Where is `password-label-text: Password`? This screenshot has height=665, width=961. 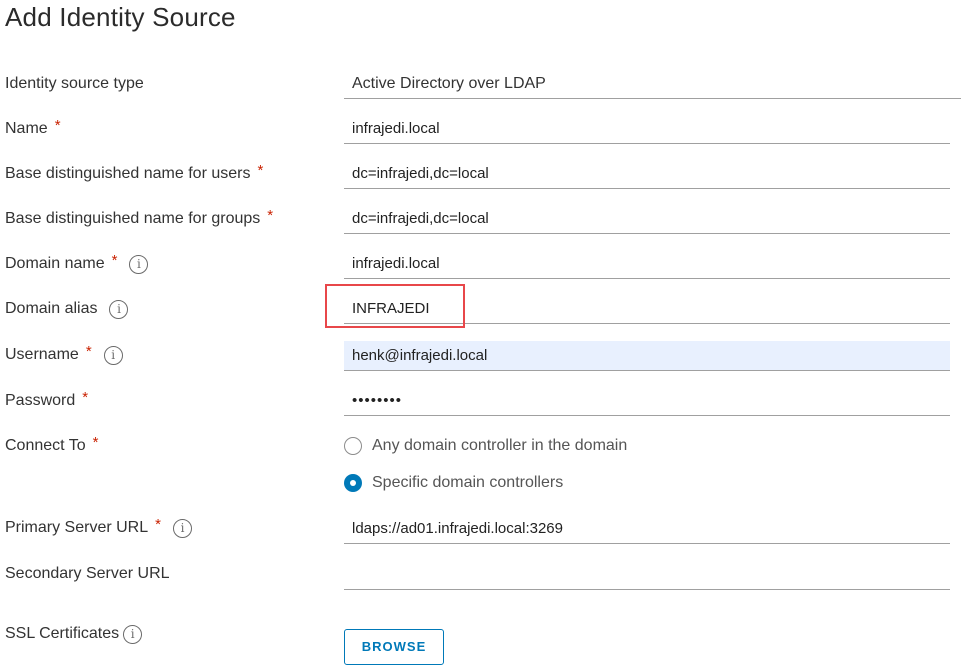
password-label-text: Password is located at coordinates (40, 400).